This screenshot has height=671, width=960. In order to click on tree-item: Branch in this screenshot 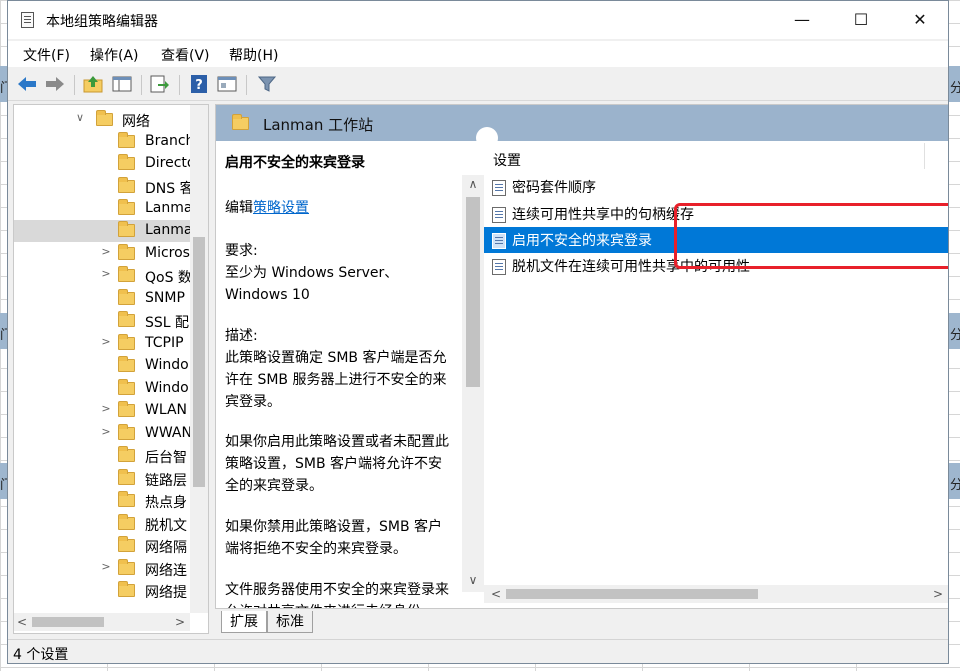, I will do `click(105, 142)`.